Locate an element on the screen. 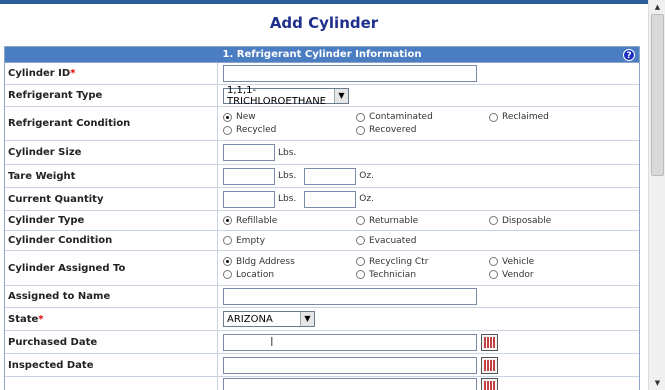 The image size is (665, 390). radio-assigned-recycling-ctr: Recycling Ctr is located at coordinates (422, 262).